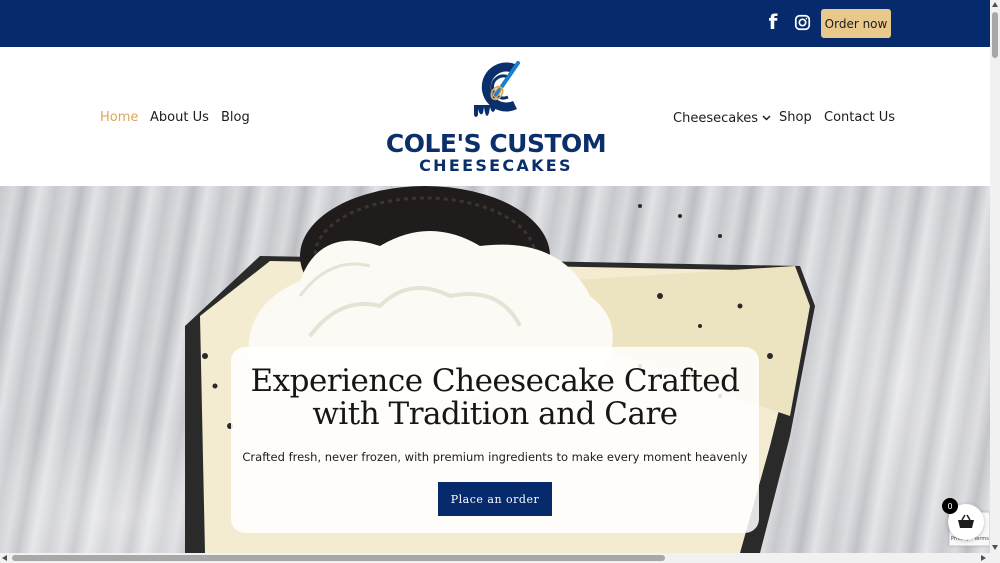 This screenshot has height=563, width=1000. Describe the element at coordinates (235, 117) in the screenshot. I see `nav-blog: Blog` at that location.